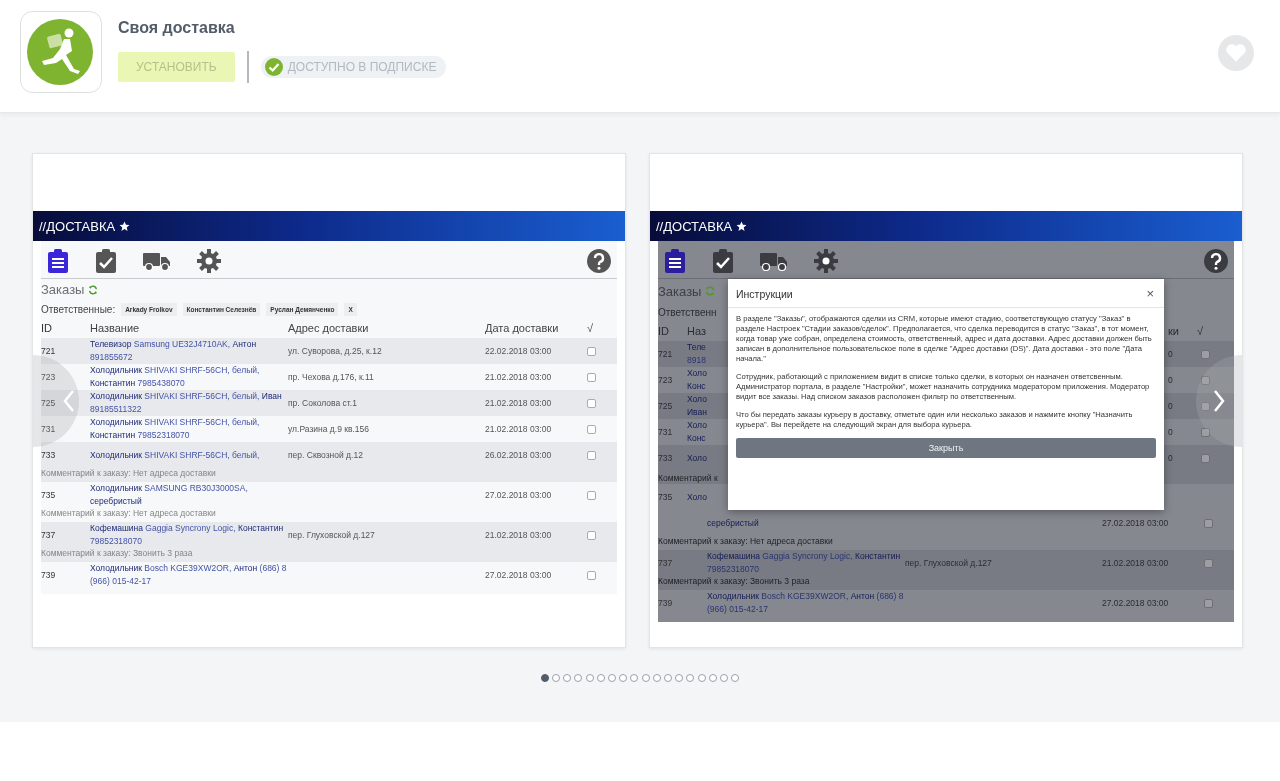  Describe the element at coordinates (665, 603) in the screenshot. I see `order-id: 739` at that location.